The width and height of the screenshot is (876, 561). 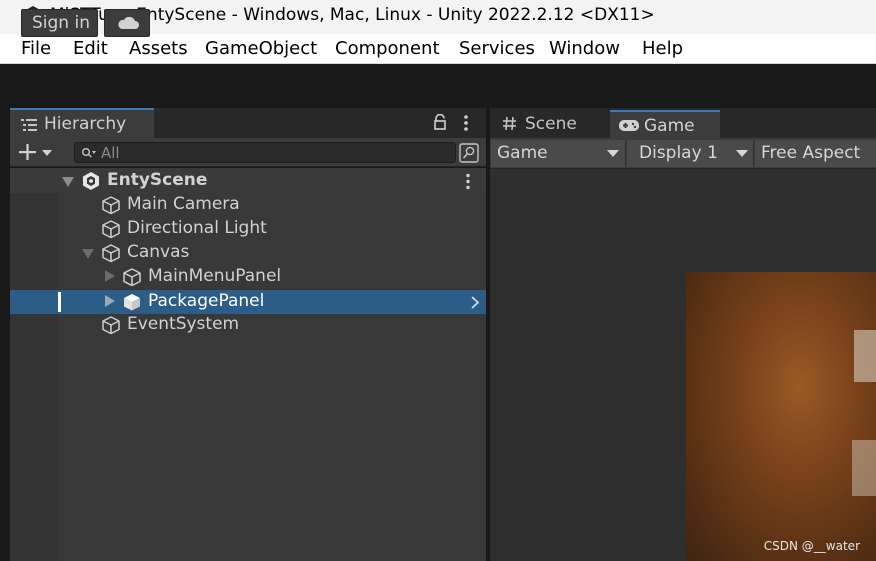 I want to click on more-options-icon, so click(x=466, y=123).